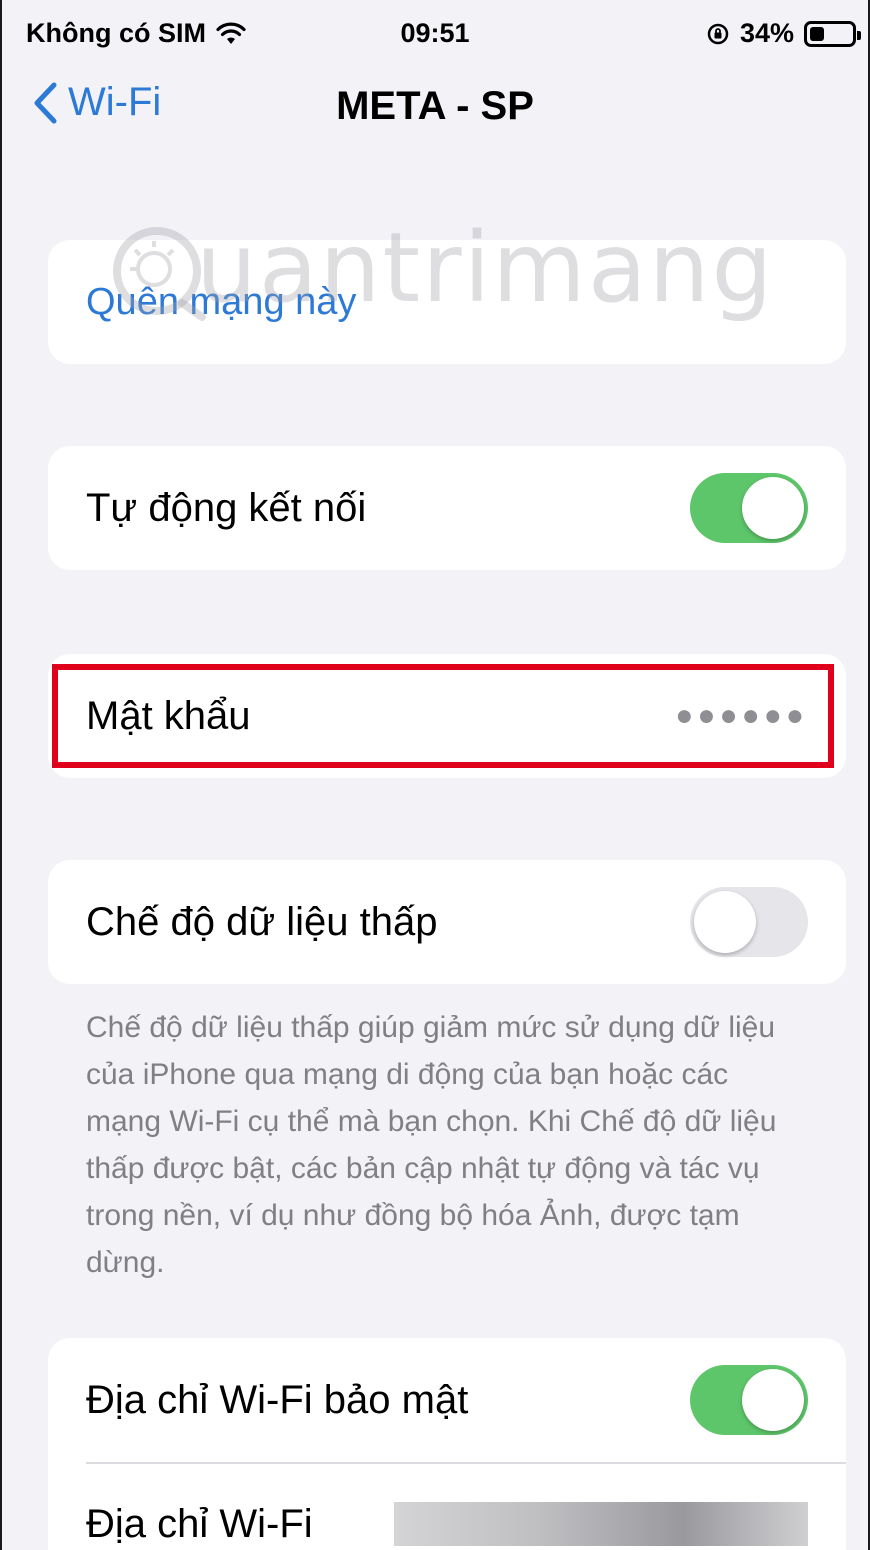  Describe the element at coordinates (817, 33) in the screenshot. I see `battery-fill` at that location.